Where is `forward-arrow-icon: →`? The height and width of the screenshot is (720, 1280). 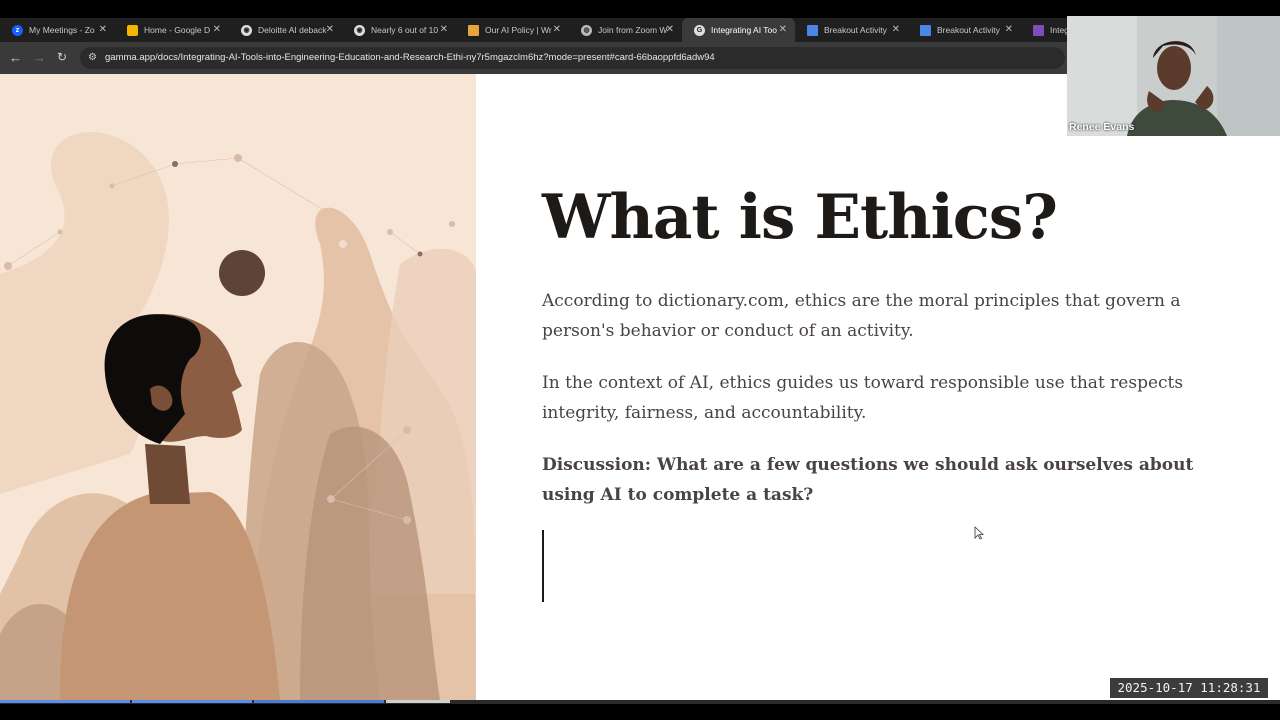 forward-arrow-icon: → is located at coordinates (39, 57).